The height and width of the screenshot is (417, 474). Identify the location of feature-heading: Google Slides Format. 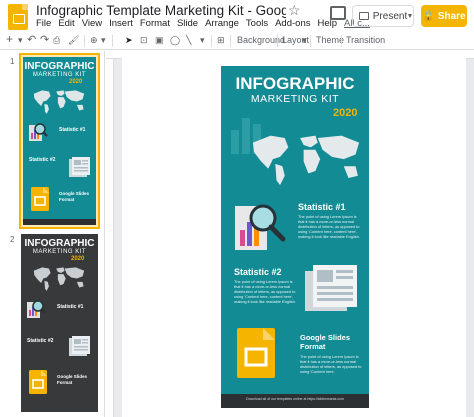
(331, 342).